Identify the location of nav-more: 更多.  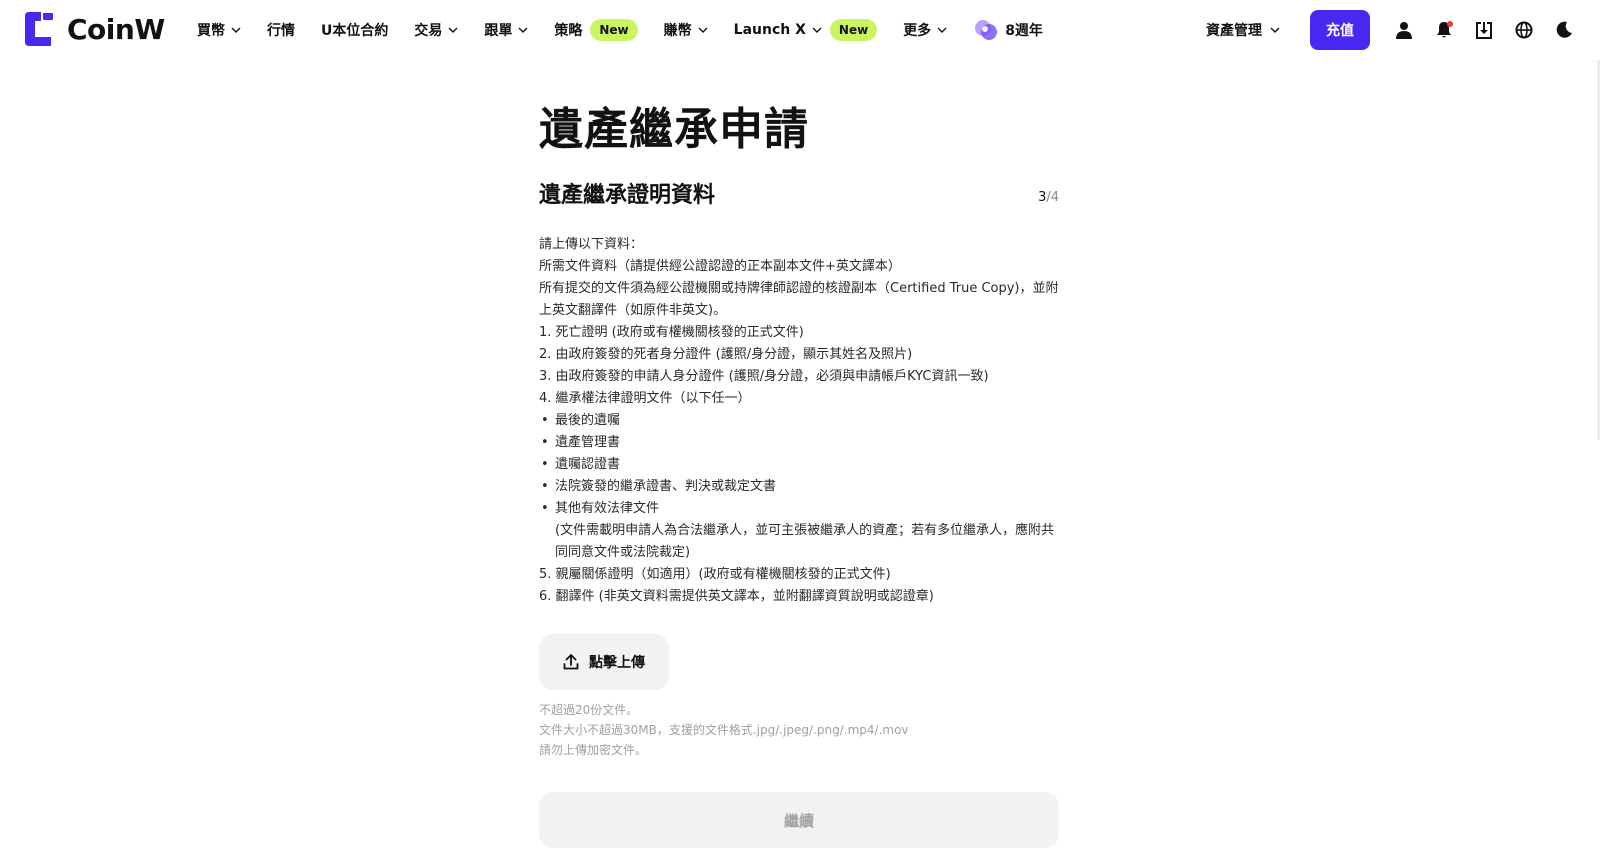
(925, 30).